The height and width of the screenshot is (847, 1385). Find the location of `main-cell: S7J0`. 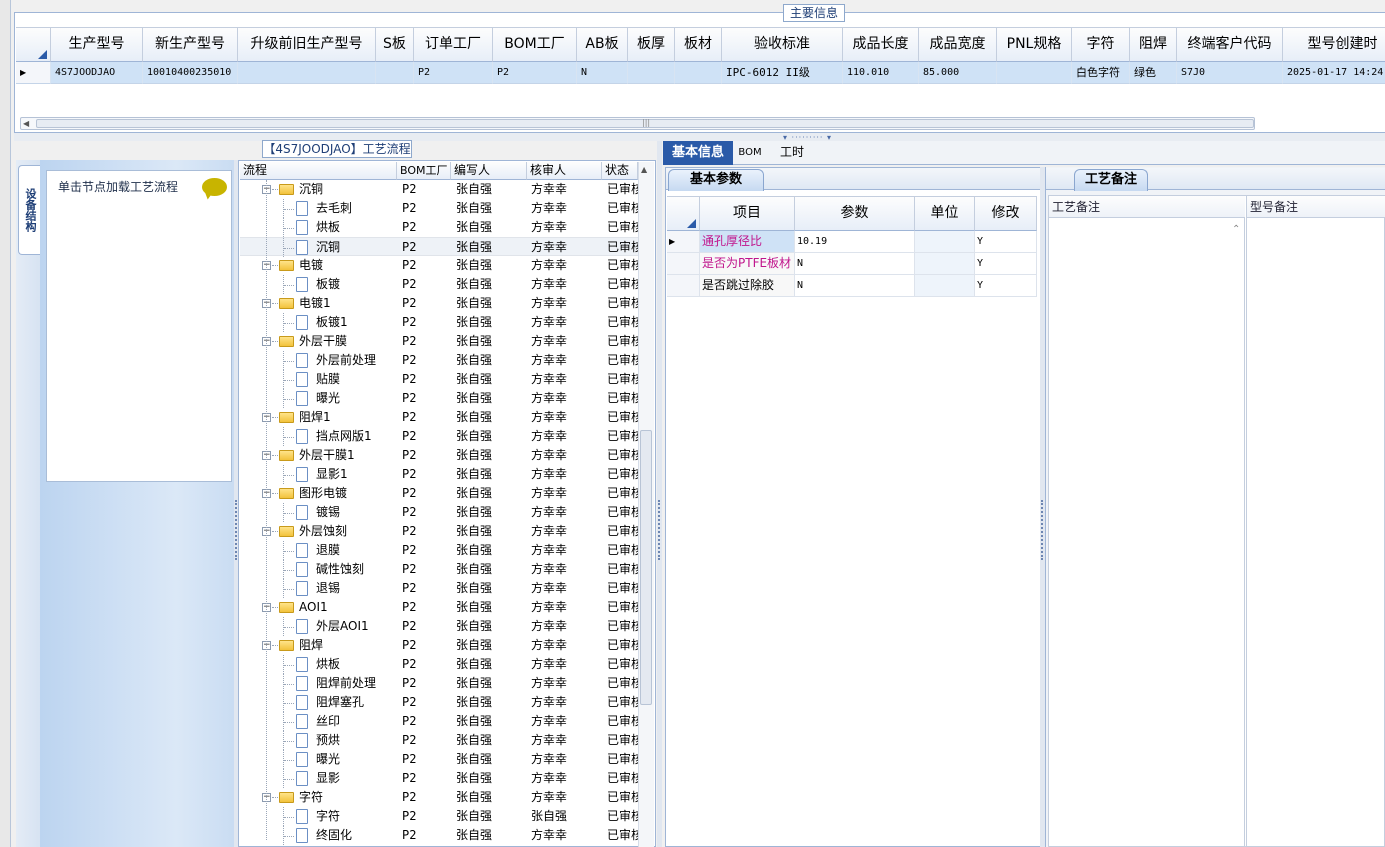

main-cell: S7J0 is located at coordinates (1230, 73).